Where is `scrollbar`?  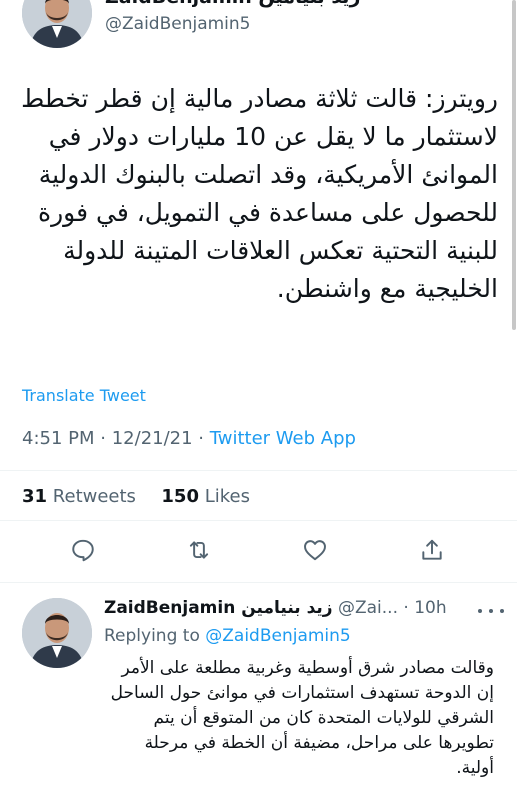 scrollbar is located at coordinates (514, 165).